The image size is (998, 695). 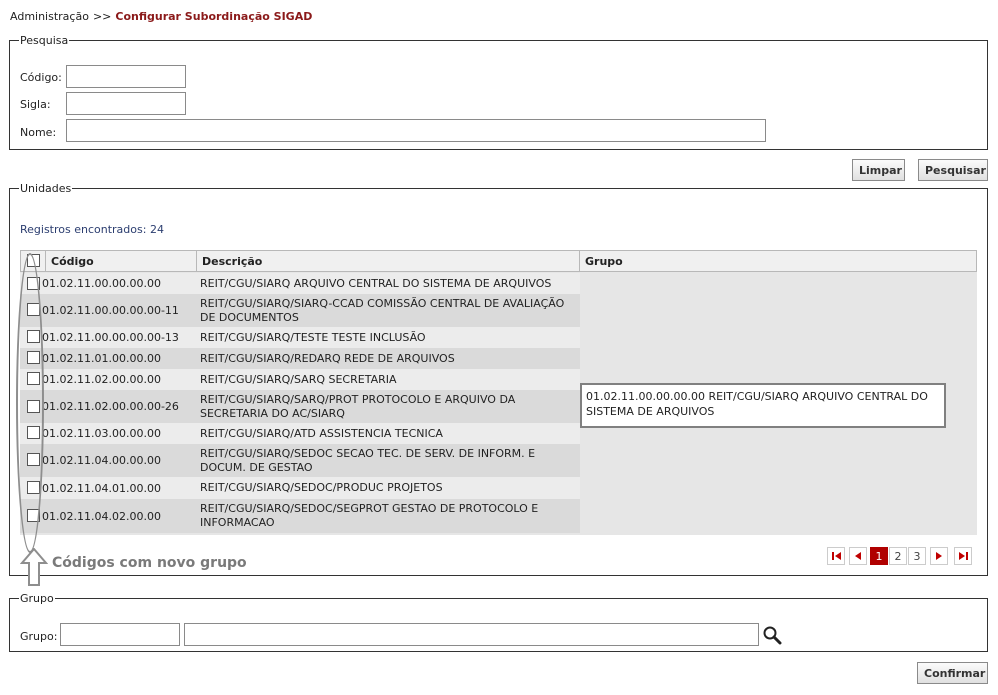 I want to click on header-codigo: Código, so click(x=121, y=261).